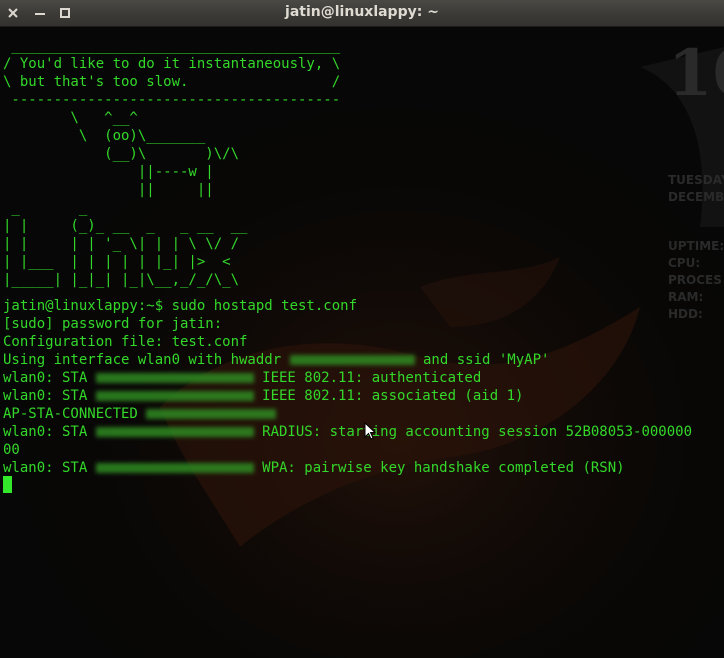 This screenshot has height=658, width=724. Describe the element at coordinates (696, 246) in the screenshot. I see `widget-uptime: UPTIME:` at that location.